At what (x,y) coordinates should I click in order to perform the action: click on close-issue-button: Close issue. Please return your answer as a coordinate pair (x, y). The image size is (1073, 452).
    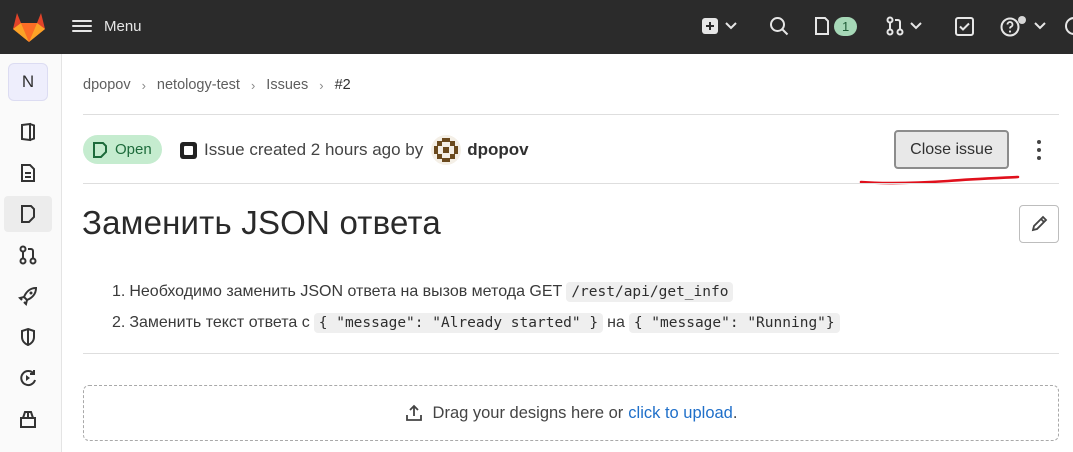
    Looking at the image, I should click on (951, 149).